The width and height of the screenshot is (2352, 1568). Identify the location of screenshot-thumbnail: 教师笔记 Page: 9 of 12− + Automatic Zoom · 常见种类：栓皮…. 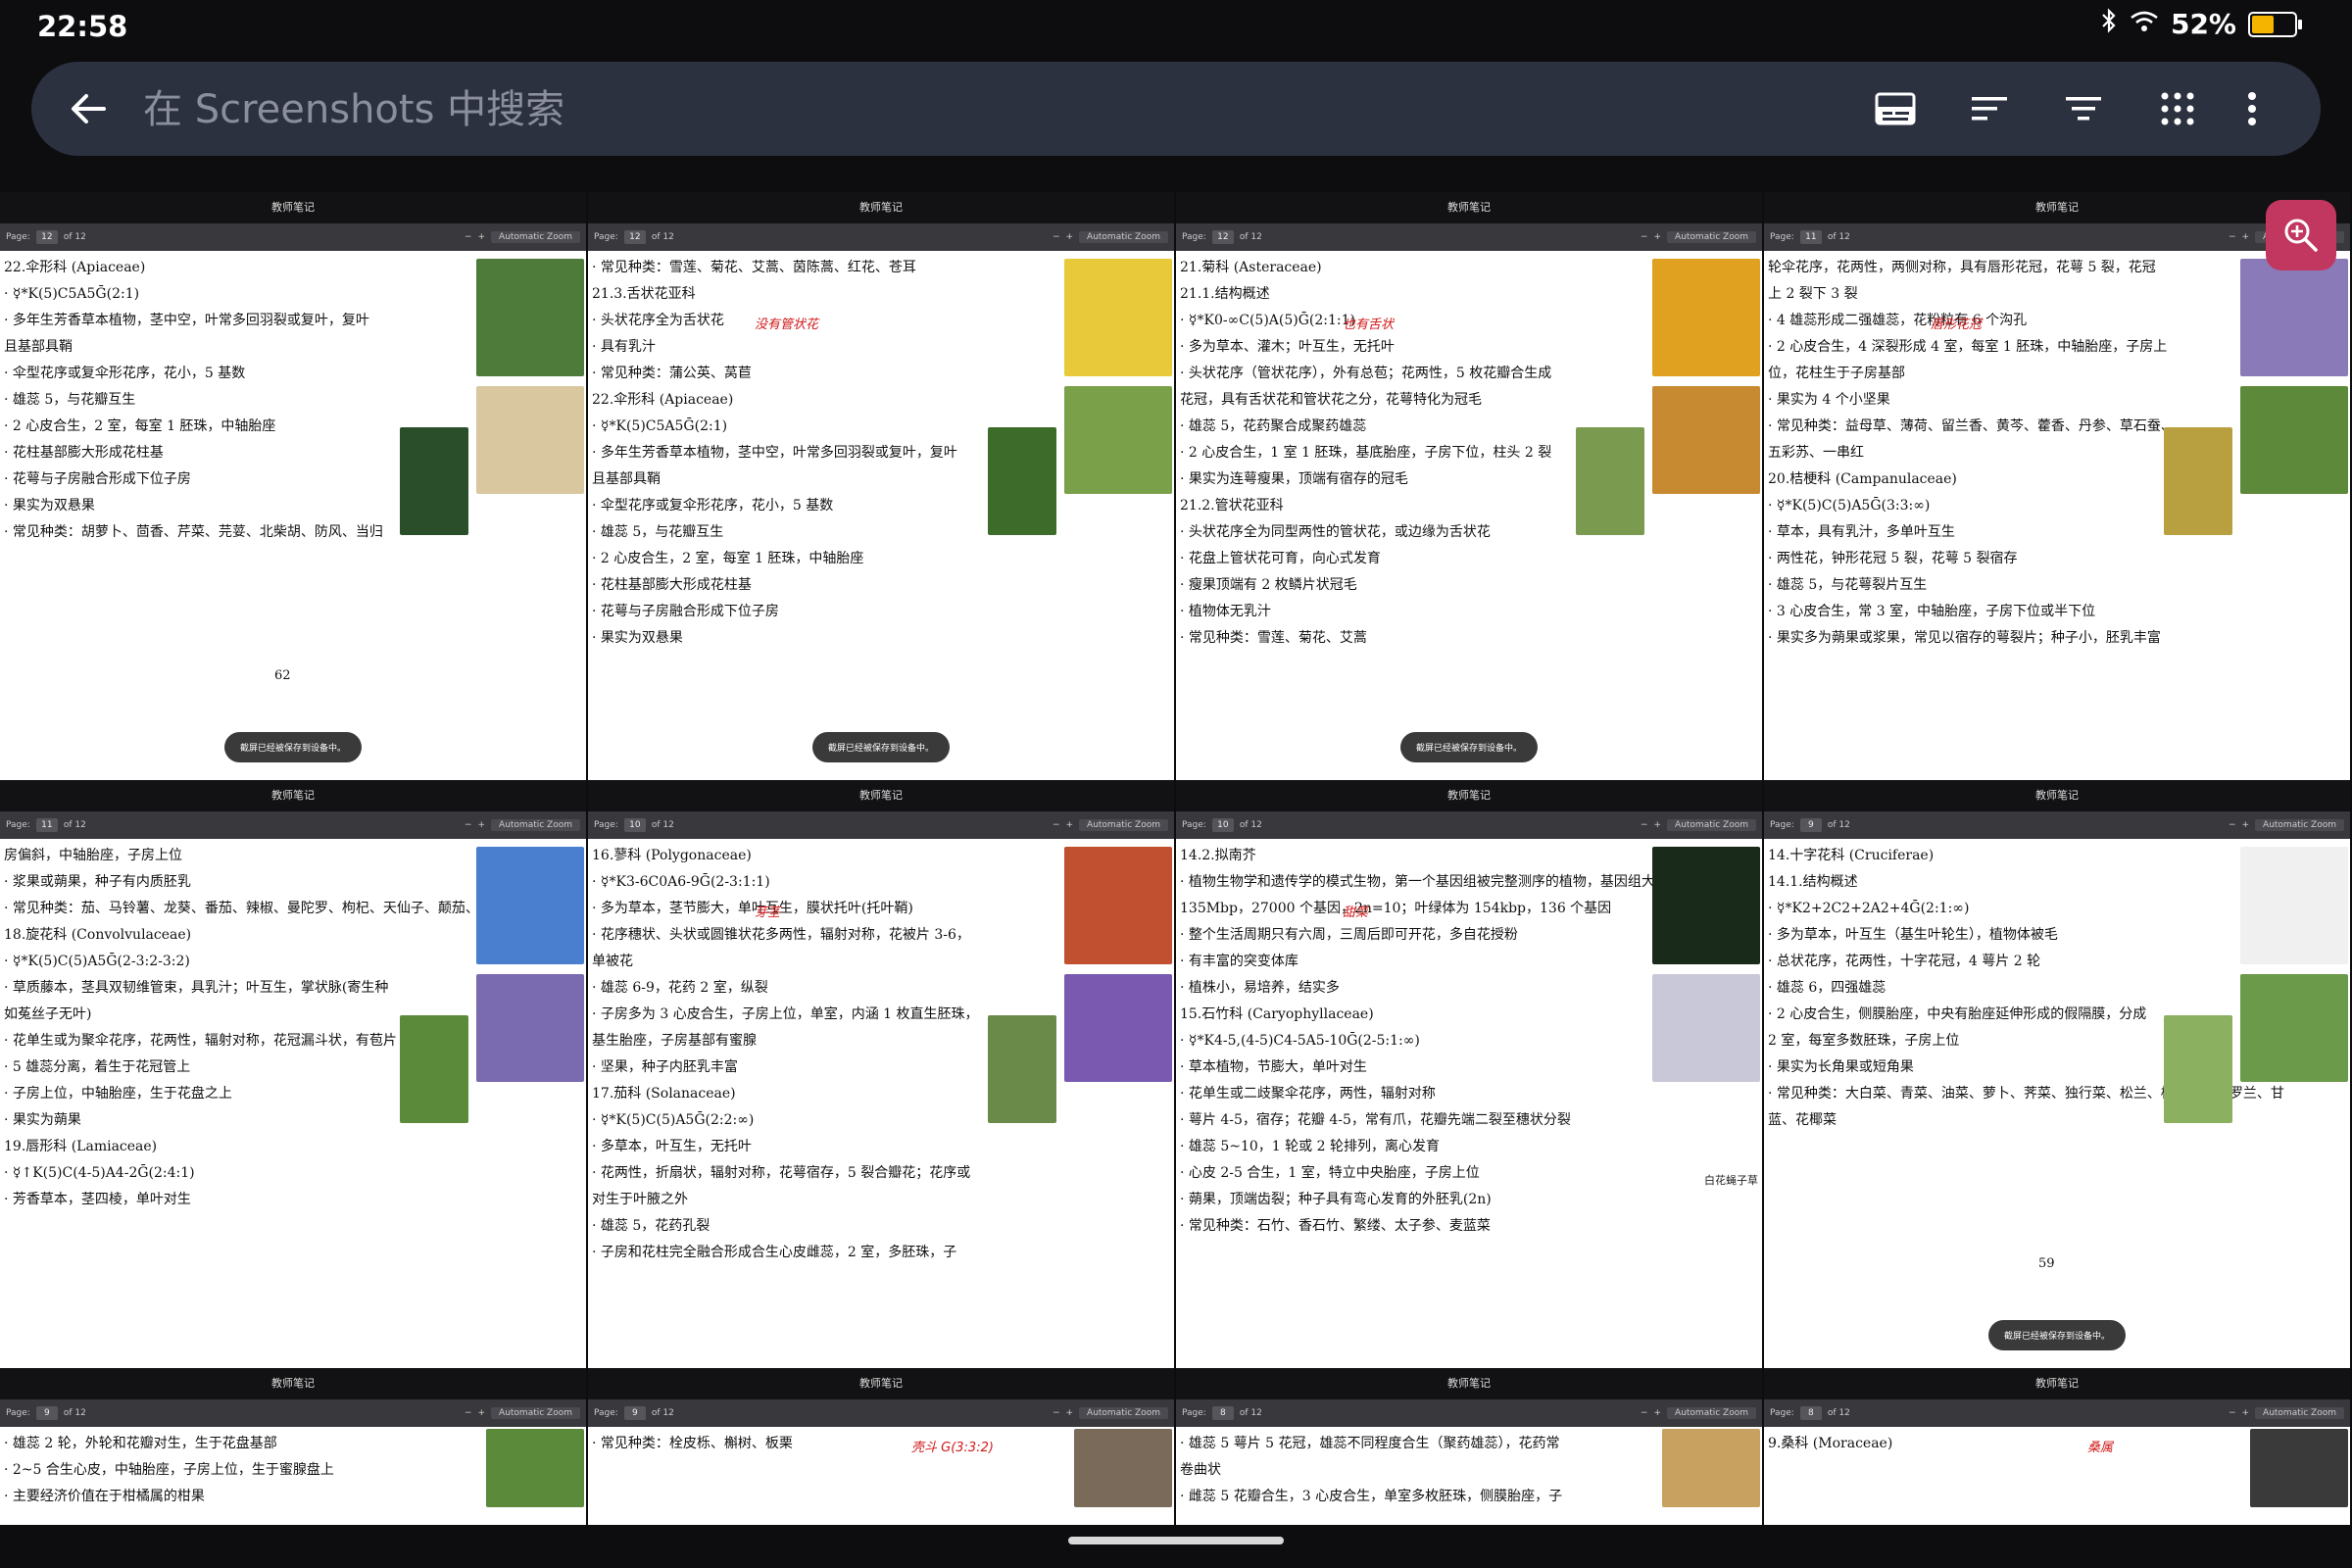
(882, 1446).